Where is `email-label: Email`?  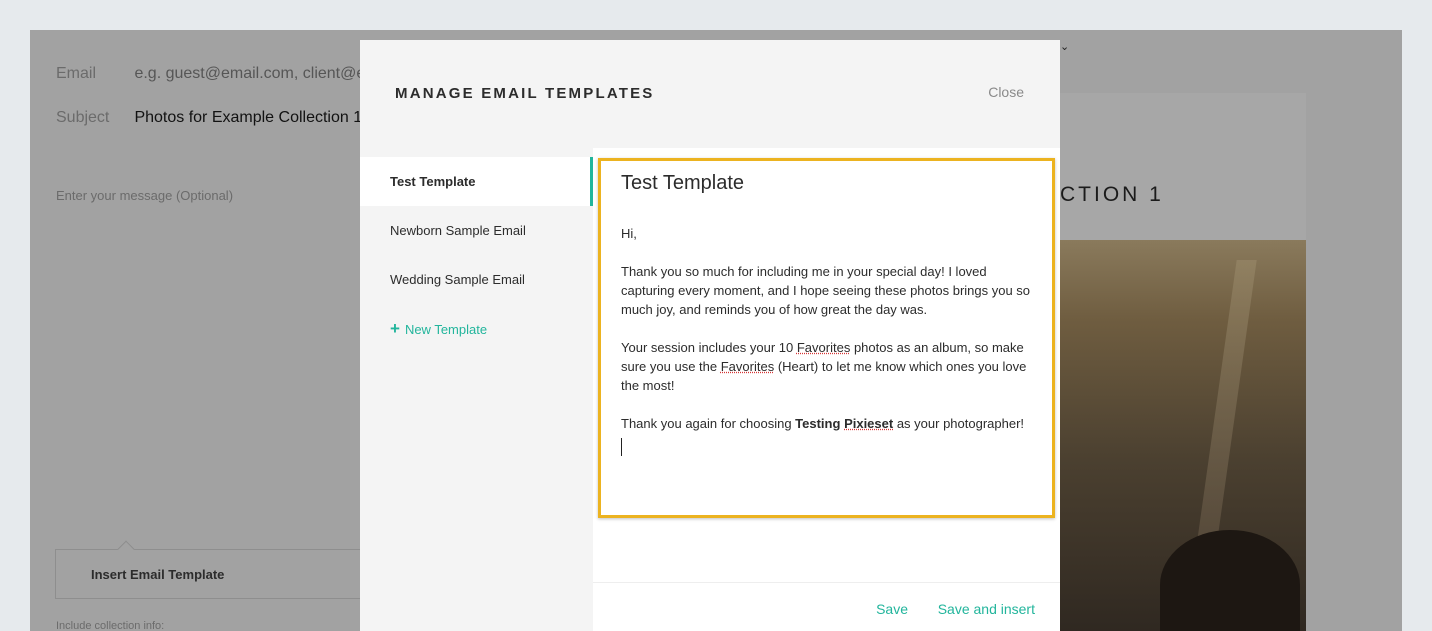
email-label: Email is located at coordinates (76, 73).